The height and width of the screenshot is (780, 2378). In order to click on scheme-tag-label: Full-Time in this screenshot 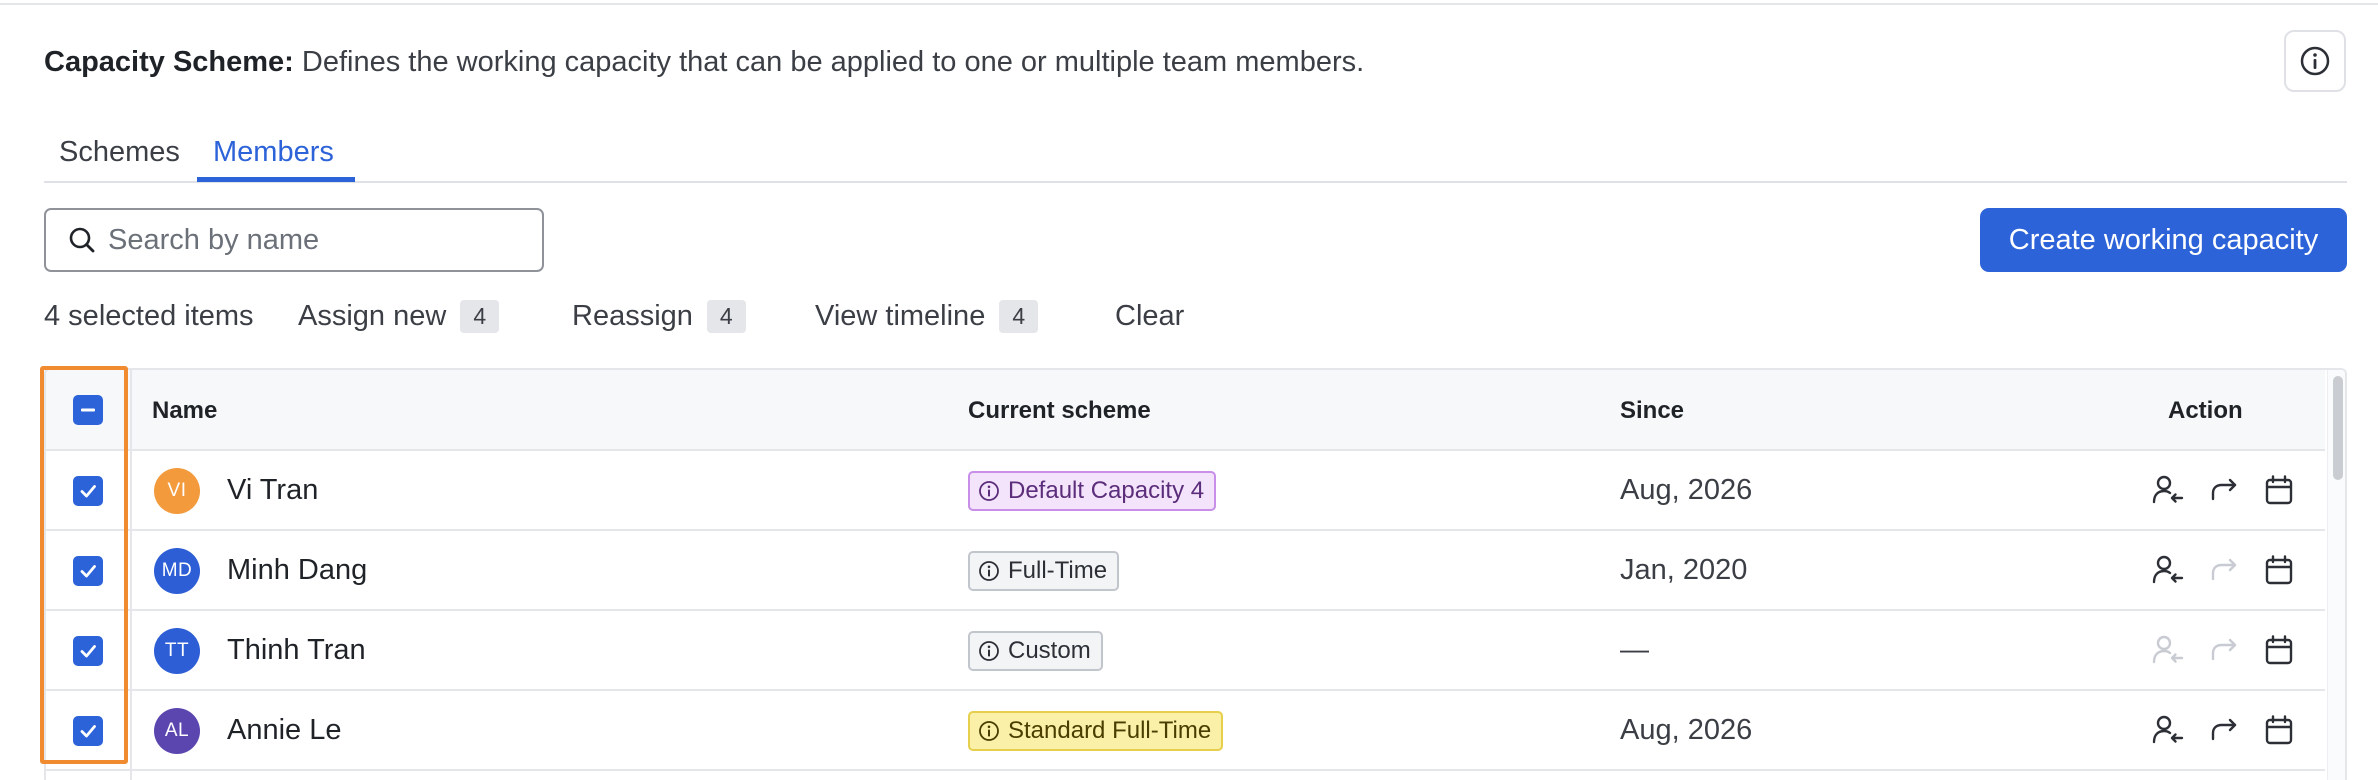, I will do `click(1058, 570)`.